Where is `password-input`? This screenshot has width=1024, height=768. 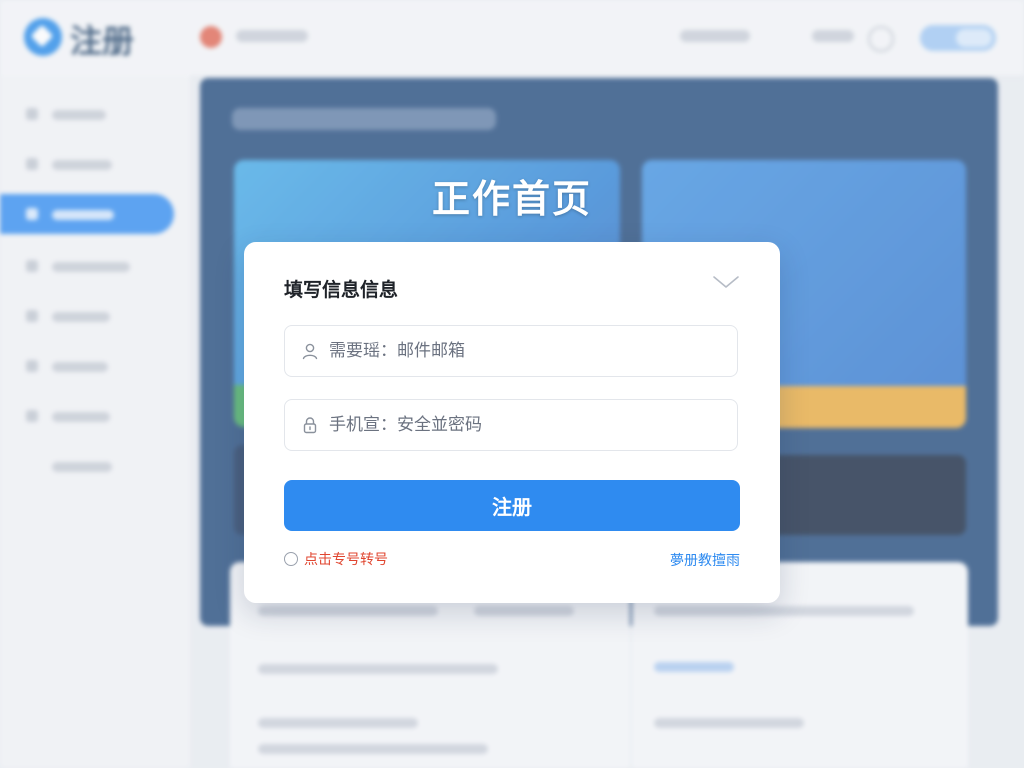
password-input is located at coordinates (524, 425).